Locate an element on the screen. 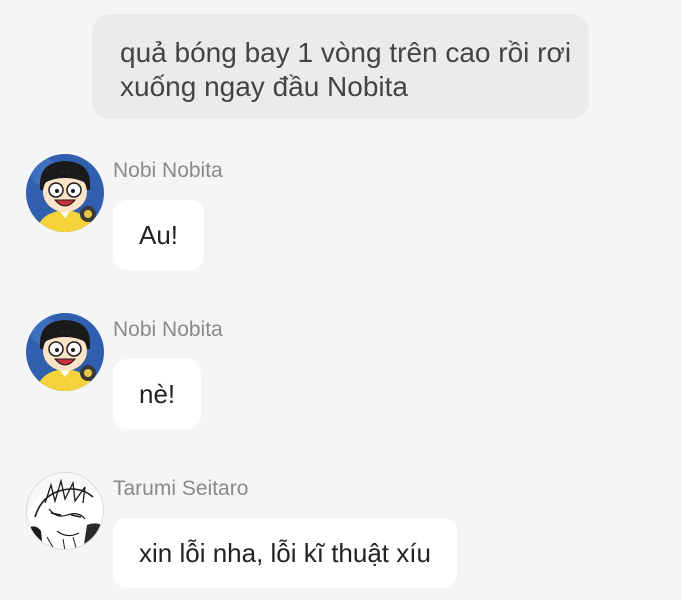  sender-name: Tarumi Seitaro is located at coordinates (181, 488).